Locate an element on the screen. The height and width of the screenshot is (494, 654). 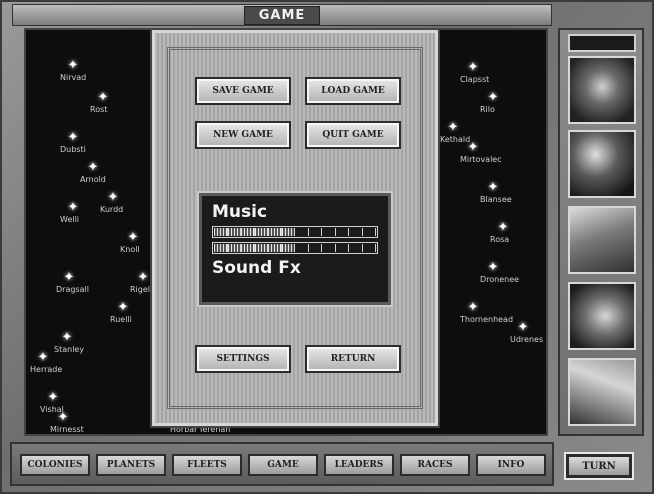
star-label: Clapsst is located at coordinates (475, 79).